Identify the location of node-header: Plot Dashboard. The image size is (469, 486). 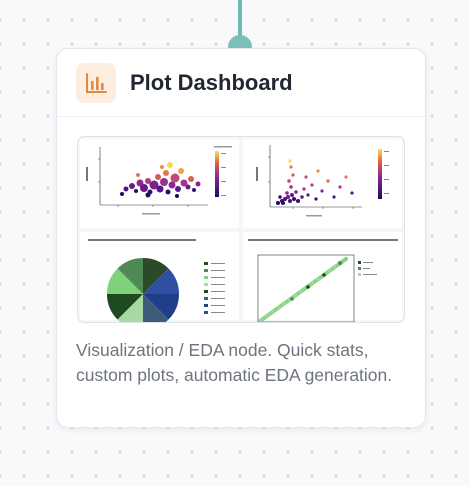
(241, 83).